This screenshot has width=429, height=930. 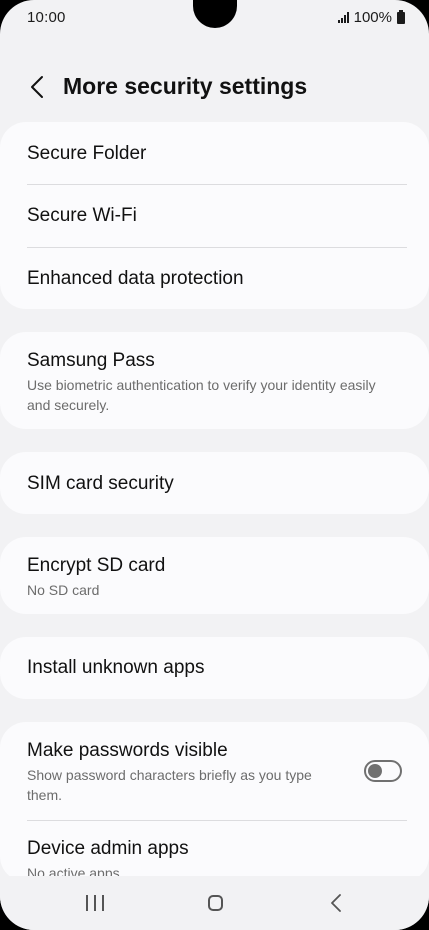 I want to click on chevron-left-icon, so click(x=37, y=87).